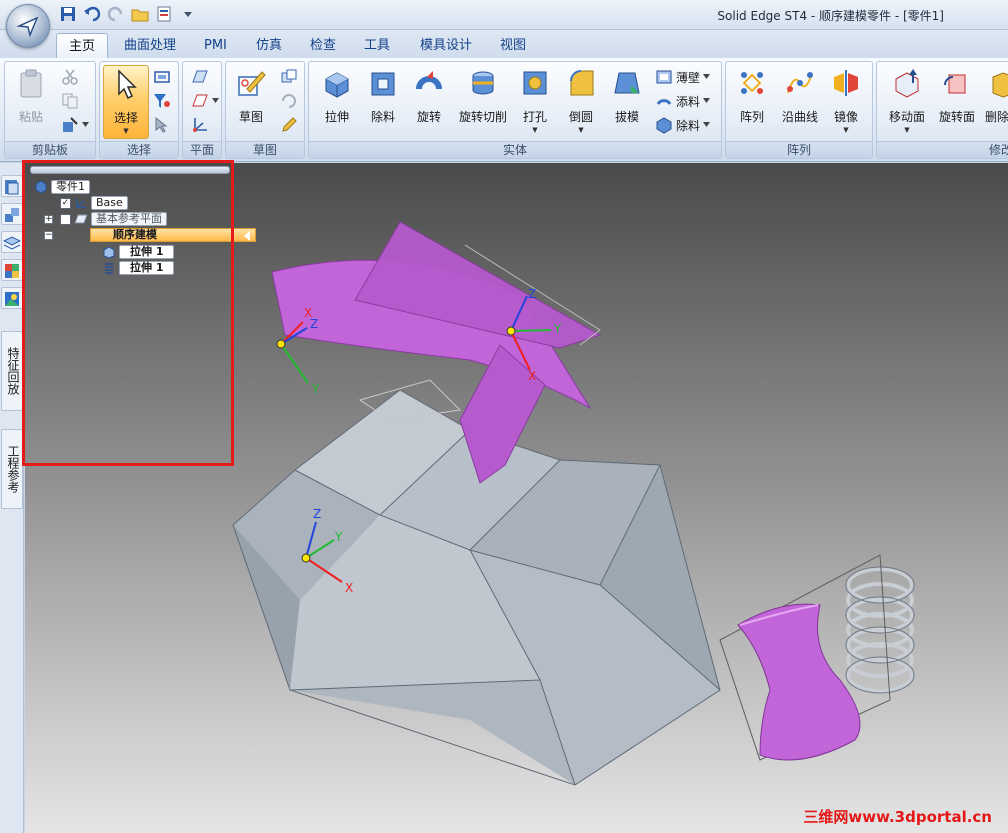 The image size is (1008, 833). I want to click on revolved-vase-body, so click(799, 682).